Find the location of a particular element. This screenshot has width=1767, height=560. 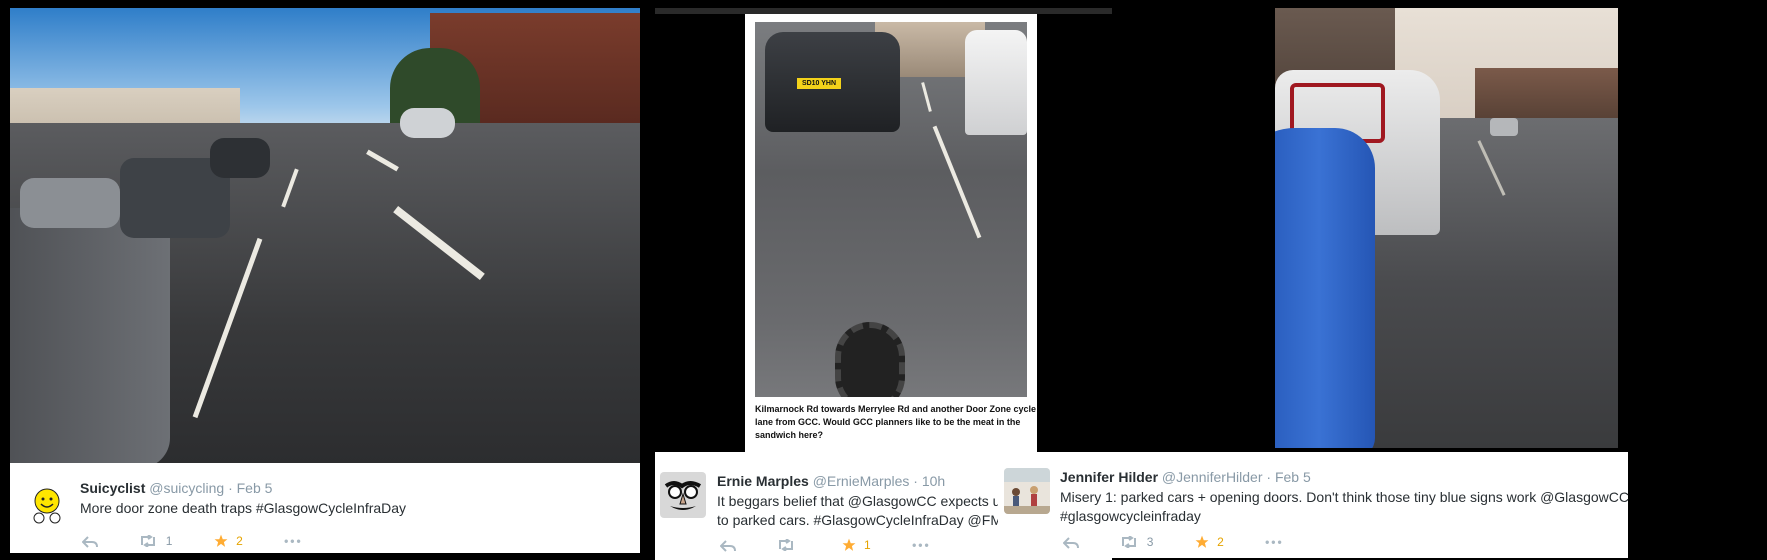

smiley-cyclist-avatar is located at coordinates (47, 503).